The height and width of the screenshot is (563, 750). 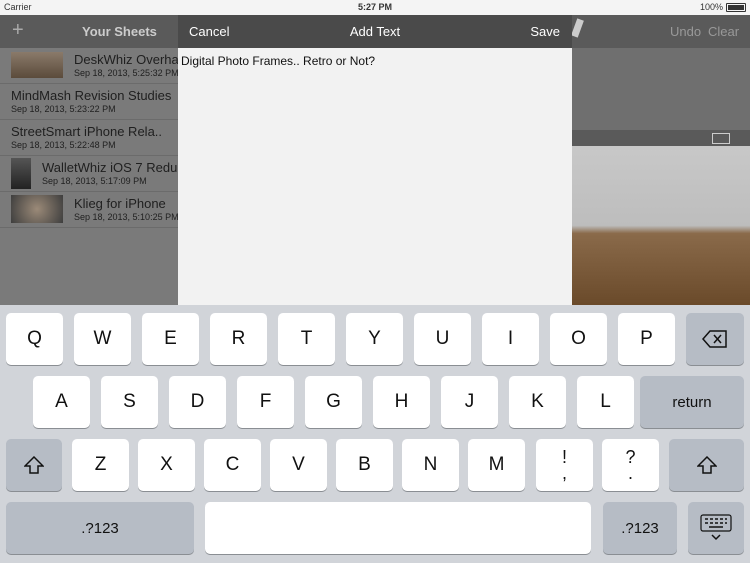 What do you see at coordinates (129, 402) in the screenshot?
I see `key-s: S` at bounding box center [129, 402].